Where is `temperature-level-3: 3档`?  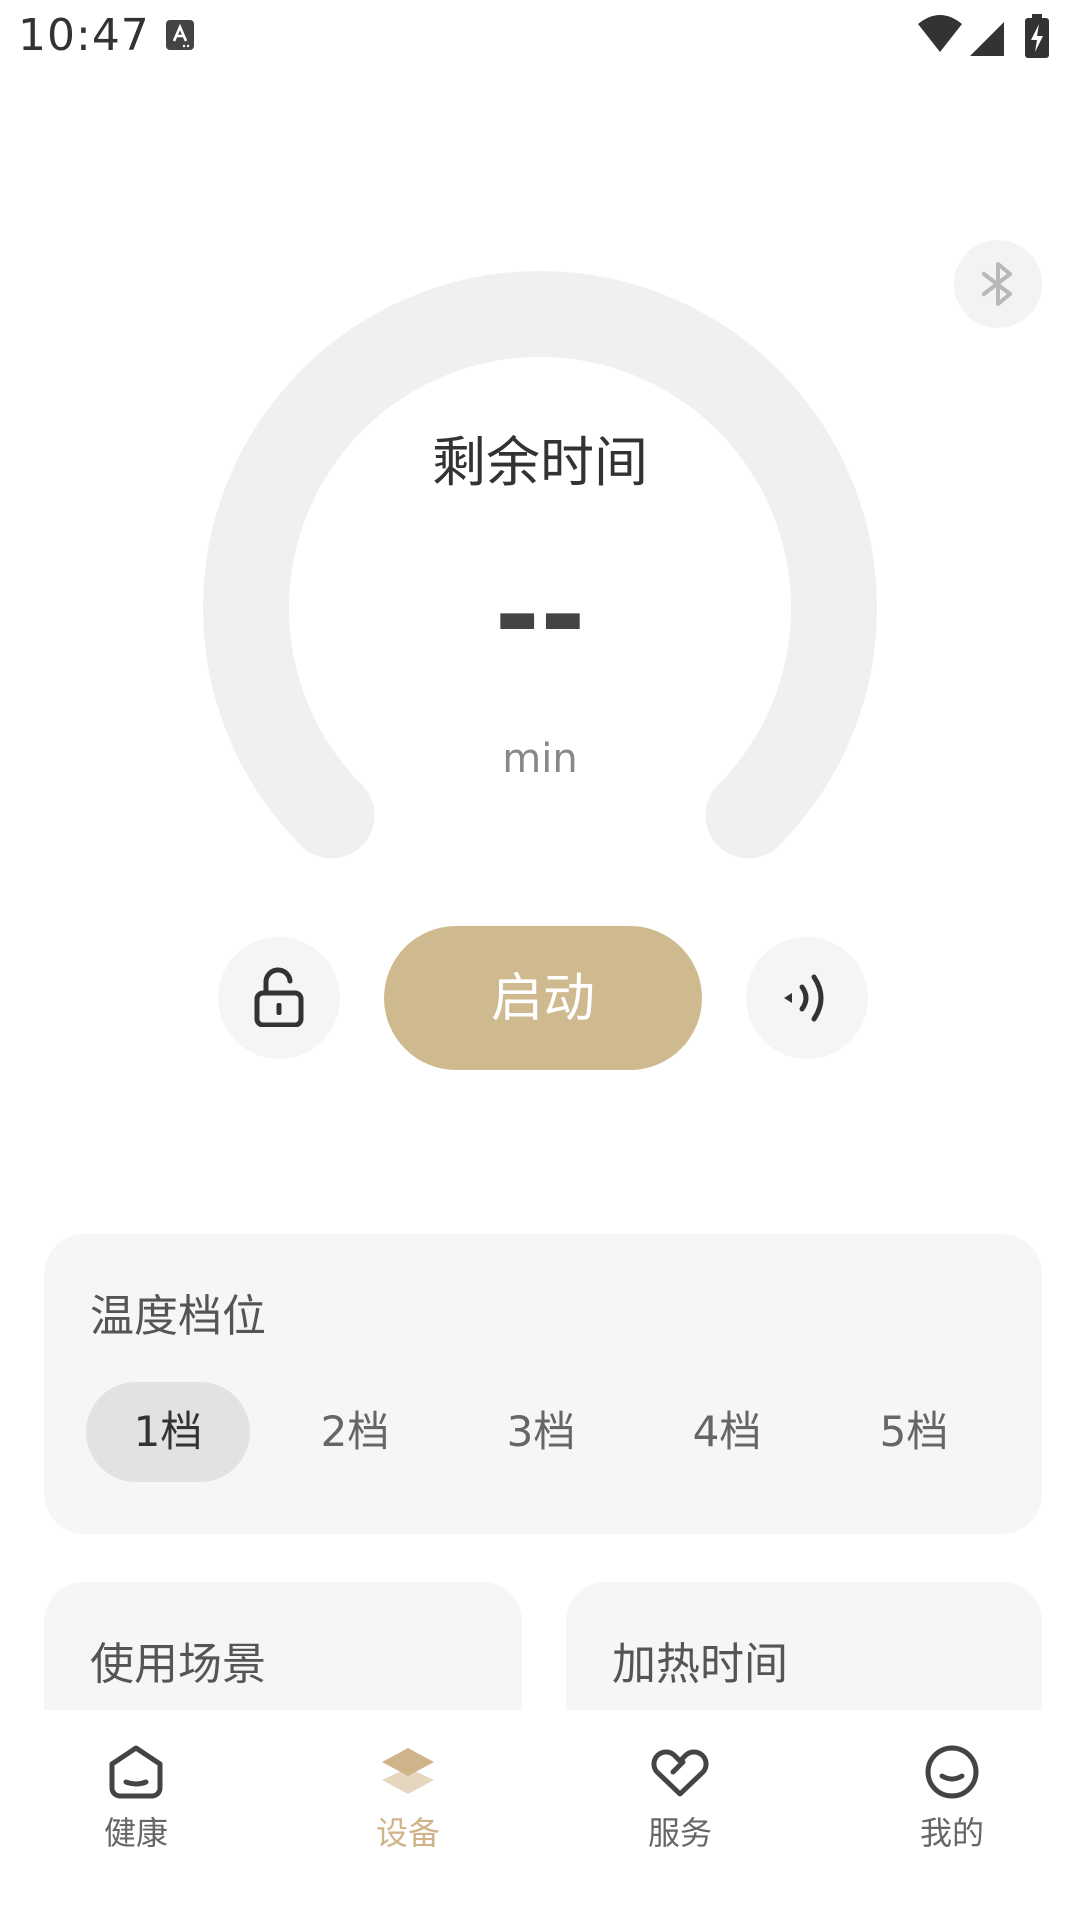
temperature-level-3: 3档 is located at coordinates (541, 1432).